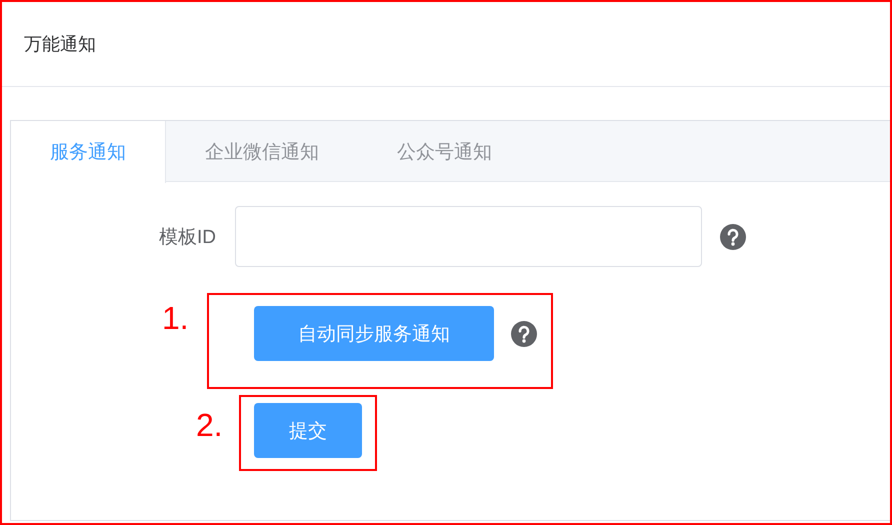 This screenshot has width=892, height=525. What do you see at coordinates (209, 425) in the screenshot?
I see `annotation-number: 2.` at bounding box center [209, 425].